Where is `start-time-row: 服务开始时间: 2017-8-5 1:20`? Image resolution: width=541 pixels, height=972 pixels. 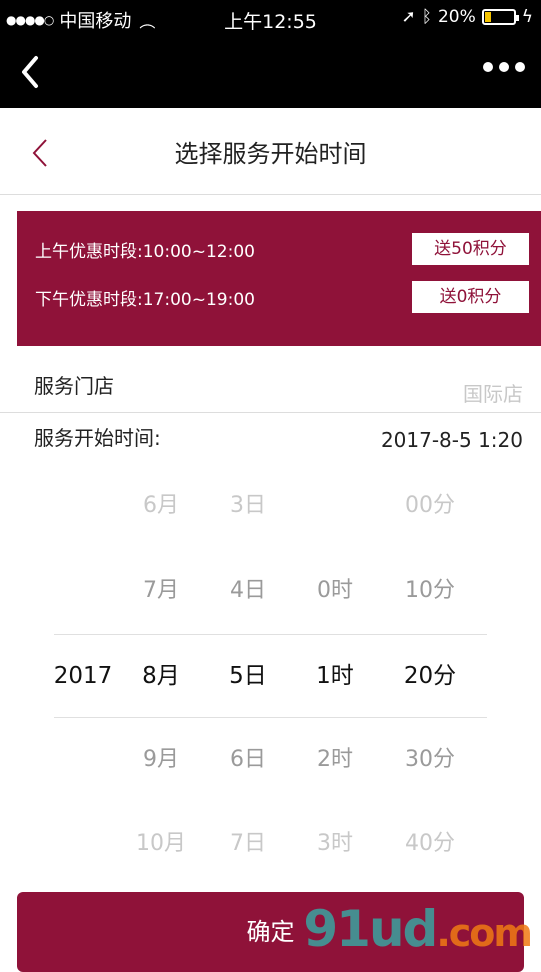
start-time-row: 服务开始时间: 2017-8-5 1:20 is located at coordinates (270, 442).